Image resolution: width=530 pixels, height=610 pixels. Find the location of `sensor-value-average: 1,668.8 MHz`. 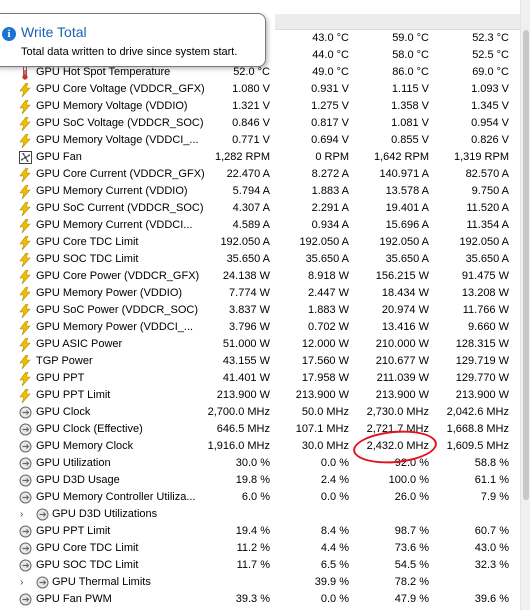

sensor-value-average: 1,668.8 MHz is located at coordinates (477, 429).